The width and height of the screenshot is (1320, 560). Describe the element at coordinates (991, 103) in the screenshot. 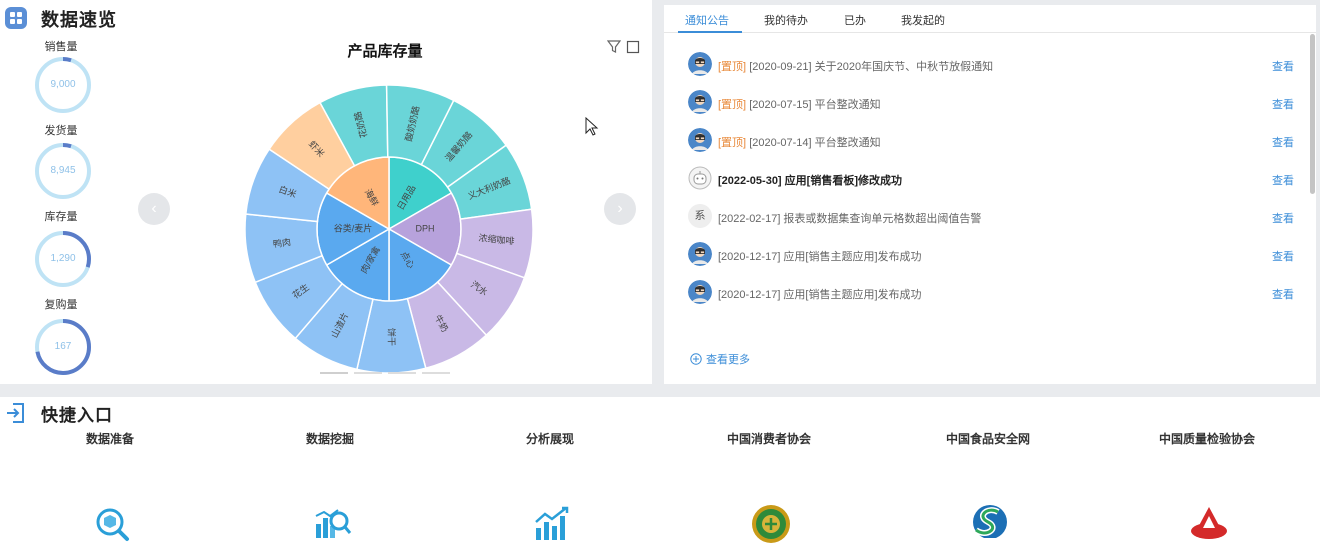

I see `notice-item: [置顶] [2020-07-15] 平台整改通知 查看` at that location.